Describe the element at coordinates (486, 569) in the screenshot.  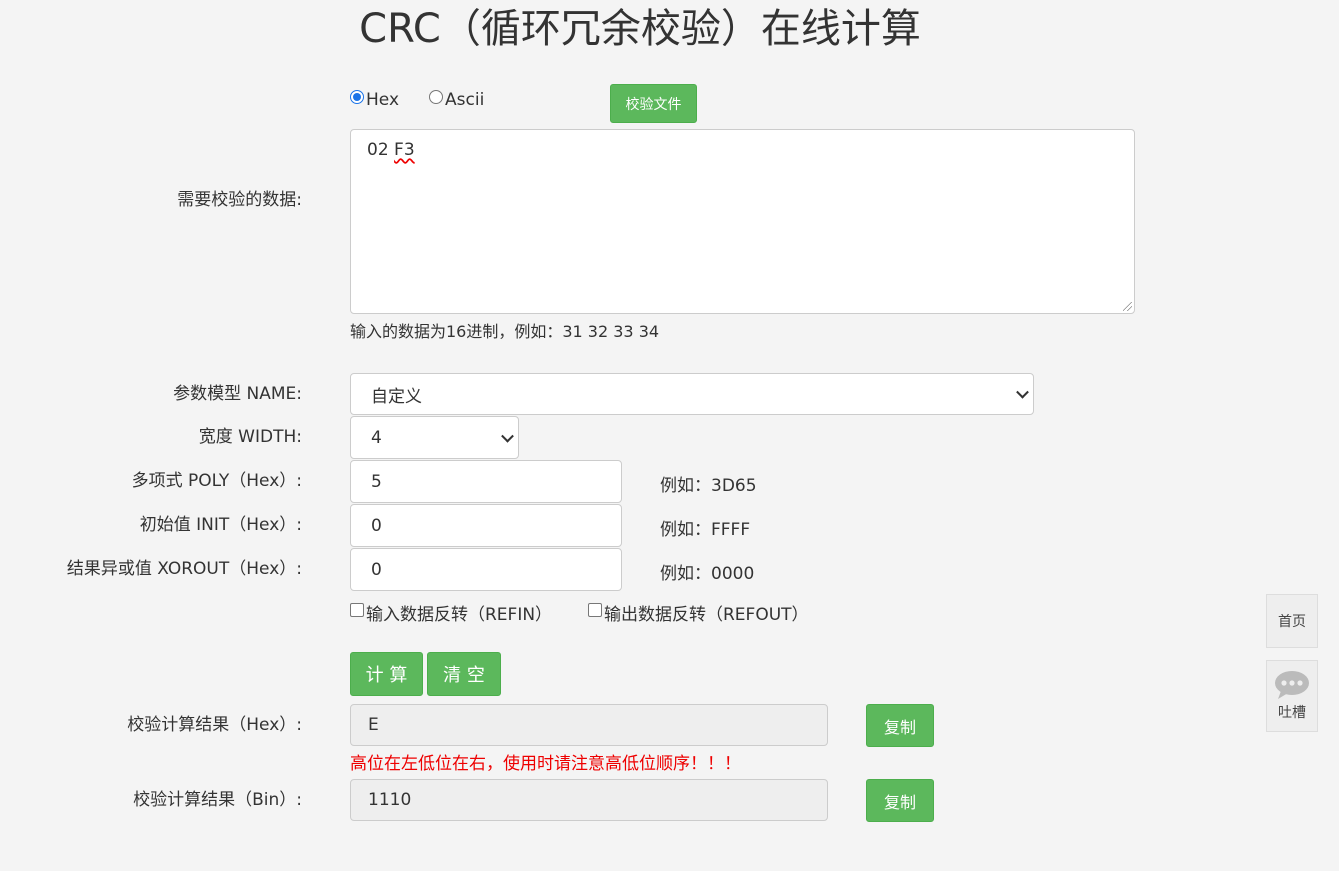
I see `xorout-input: 0` at that location.